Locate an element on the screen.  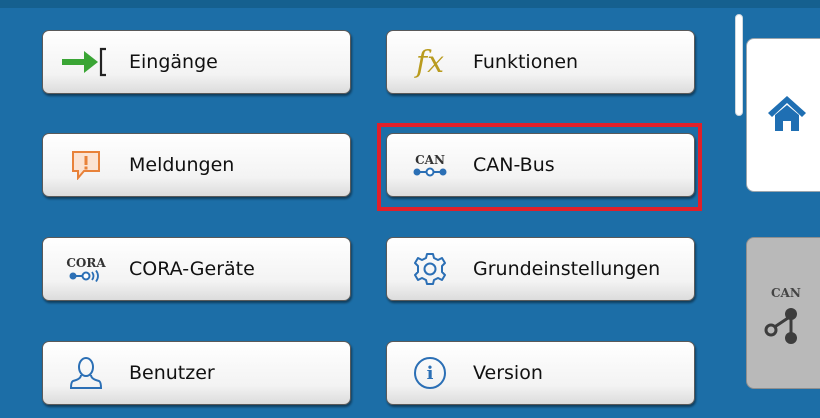
can-network-icon is located at coordinates (790, 324).